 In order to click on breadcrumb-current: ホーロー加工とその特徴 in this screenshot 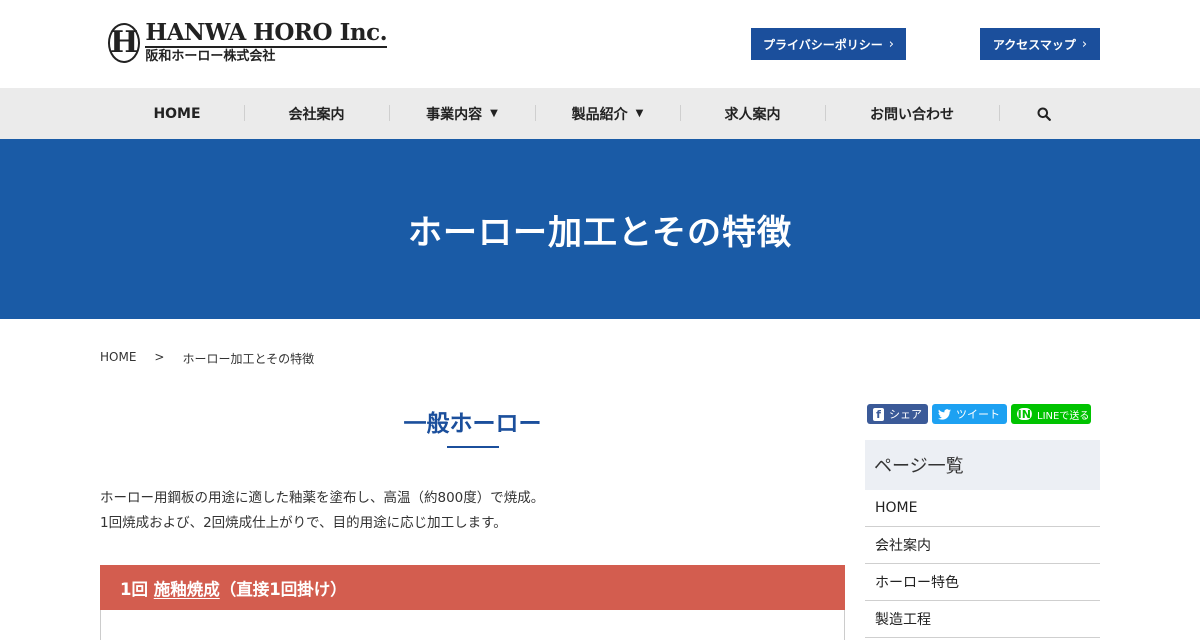, I will do `click(248, 359)`.